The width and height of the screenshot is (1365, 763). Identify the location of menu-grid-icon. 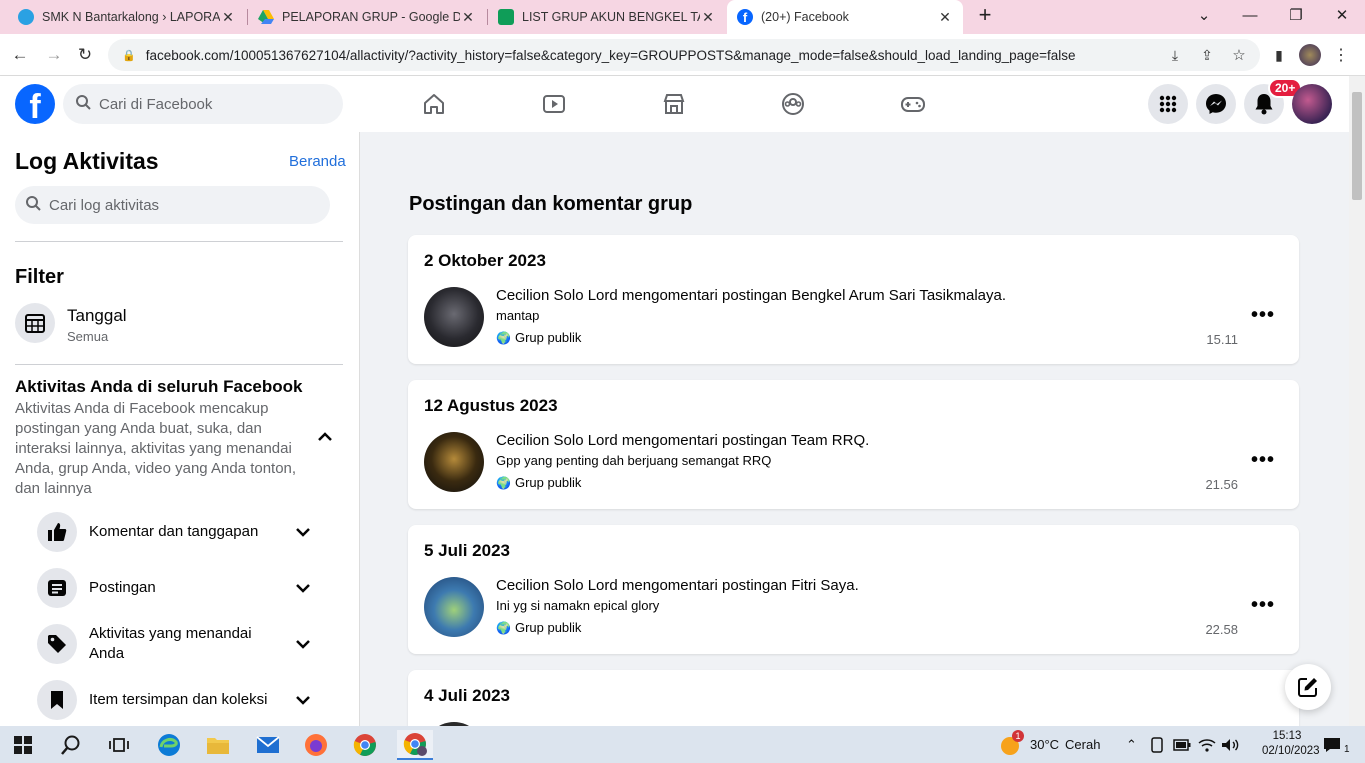
(1168, 104).